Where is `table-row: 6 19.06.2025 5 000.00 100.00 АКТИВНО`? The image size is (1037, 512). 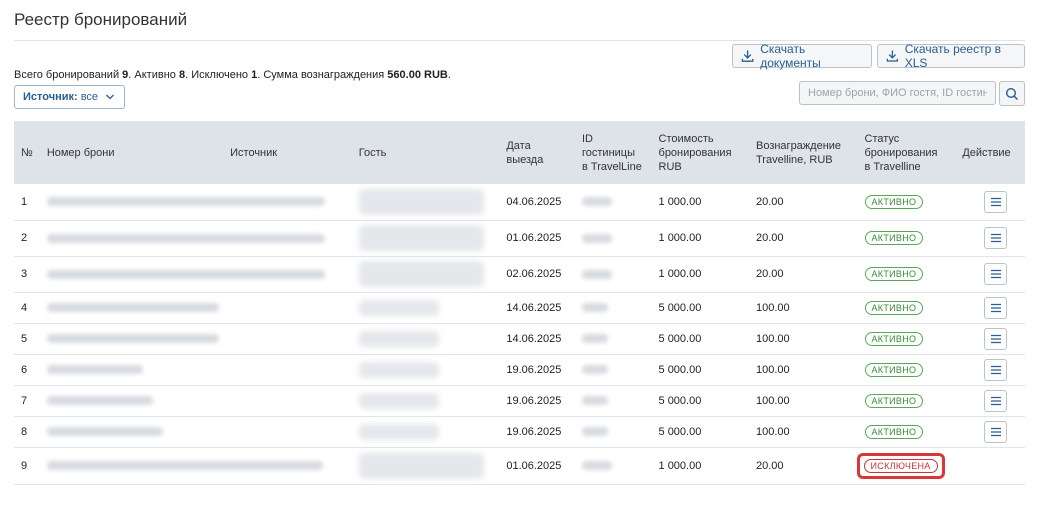
table-row: 6 19.06.2025 5 000.00 100.00 АКТИВНО is located at coordinates (519, 370).